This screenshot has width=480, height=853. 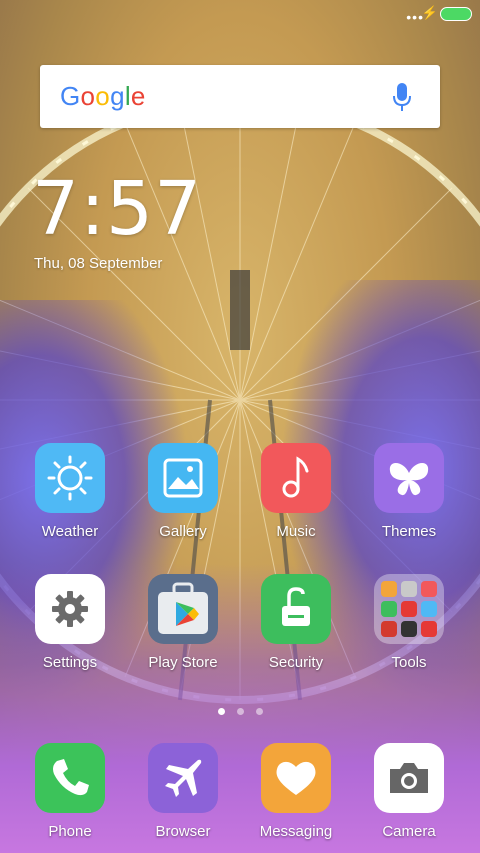 What do you see at coordinates (221, 711) in the screenshot?
I see `page-dot-active` at bounding box center [221, 711].